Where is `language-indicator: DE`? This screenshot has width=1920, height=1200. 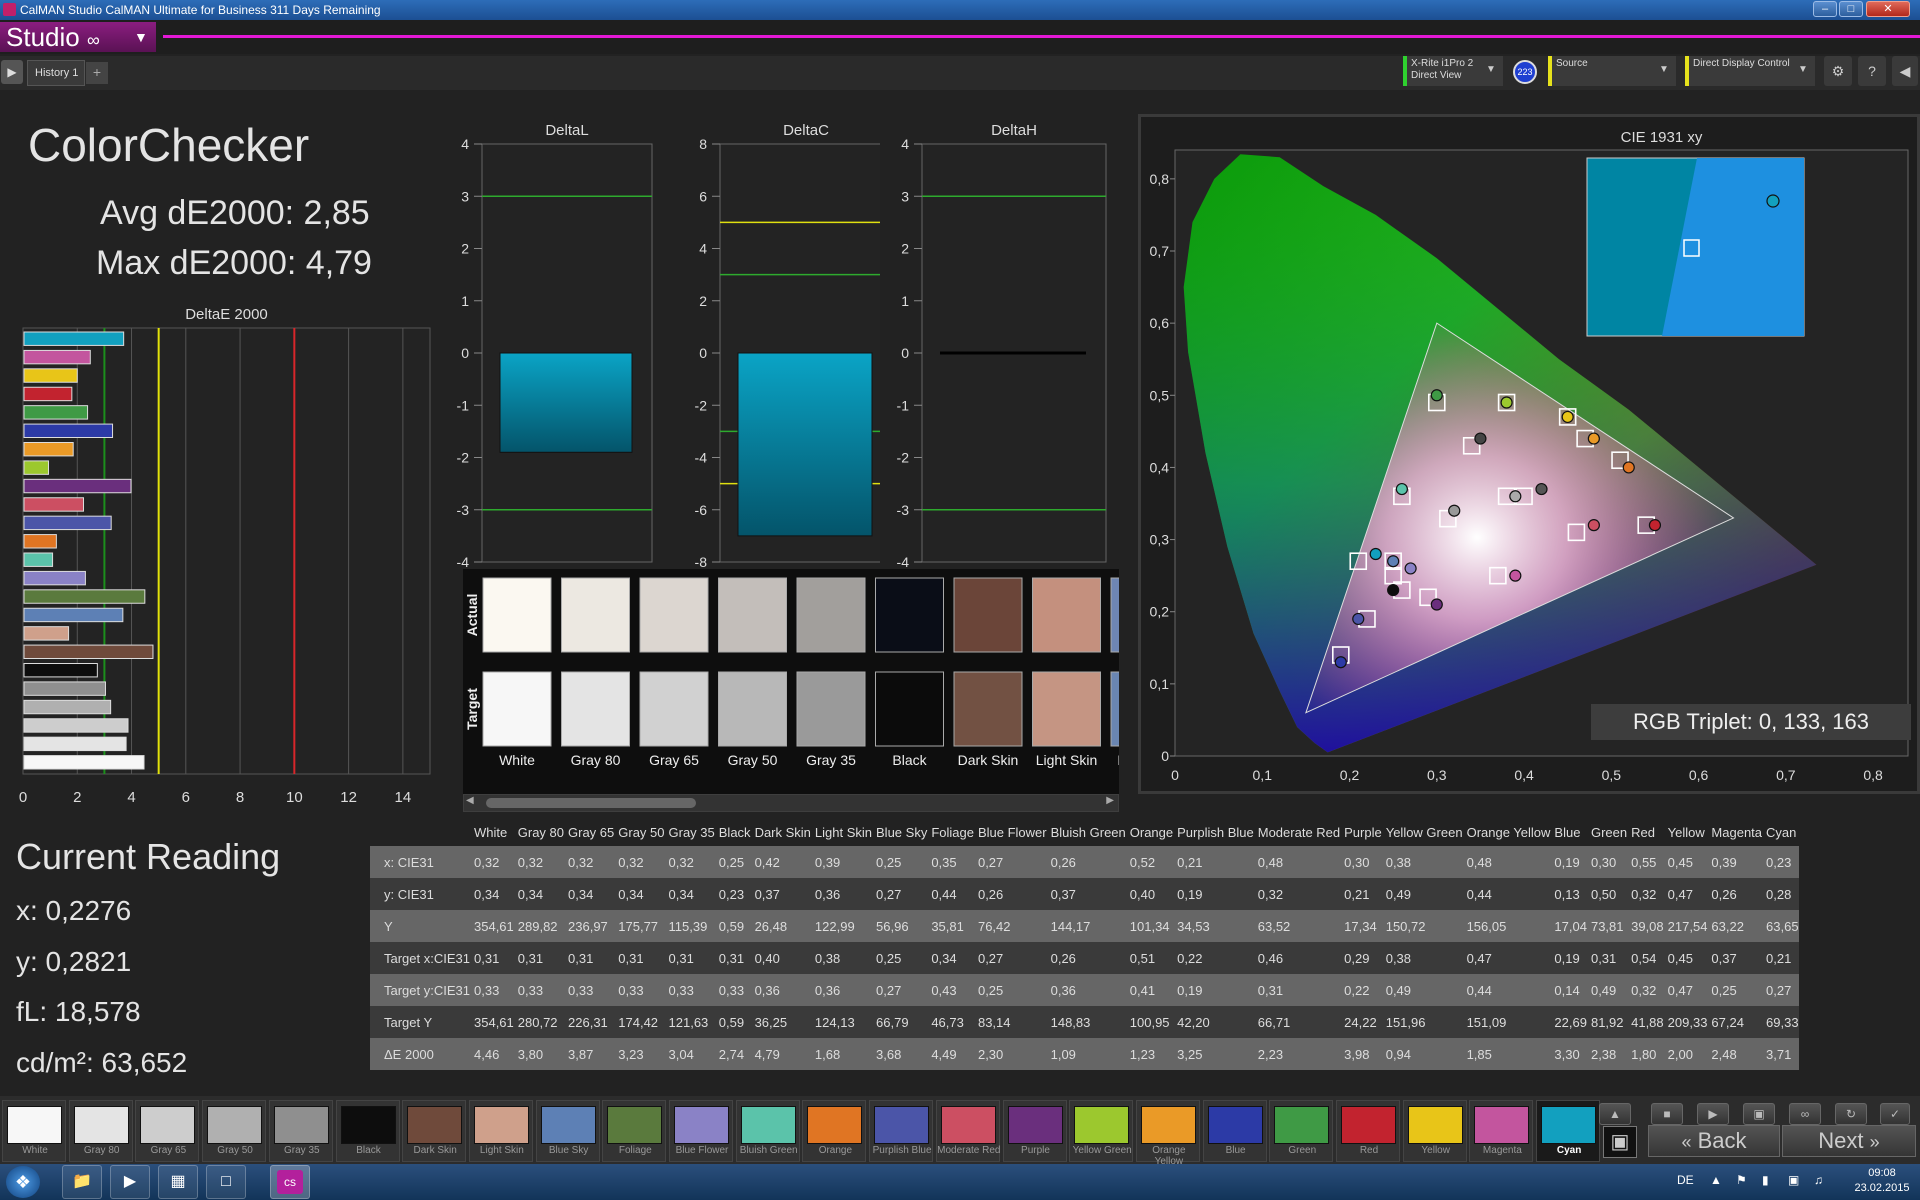
language-indicator: DE is located at coordinates (1685, 1180).